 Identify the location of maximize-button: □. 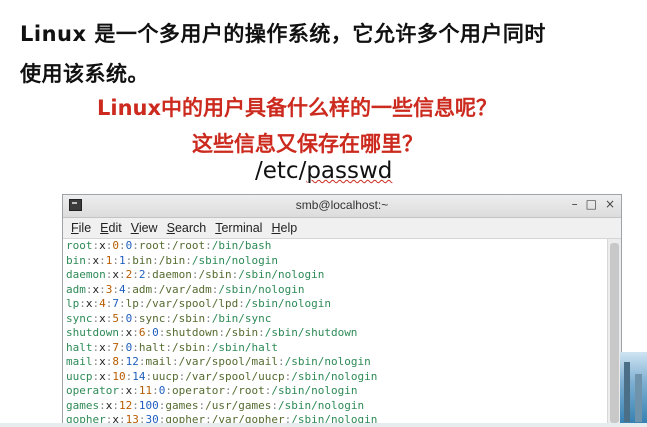
(591, 204).